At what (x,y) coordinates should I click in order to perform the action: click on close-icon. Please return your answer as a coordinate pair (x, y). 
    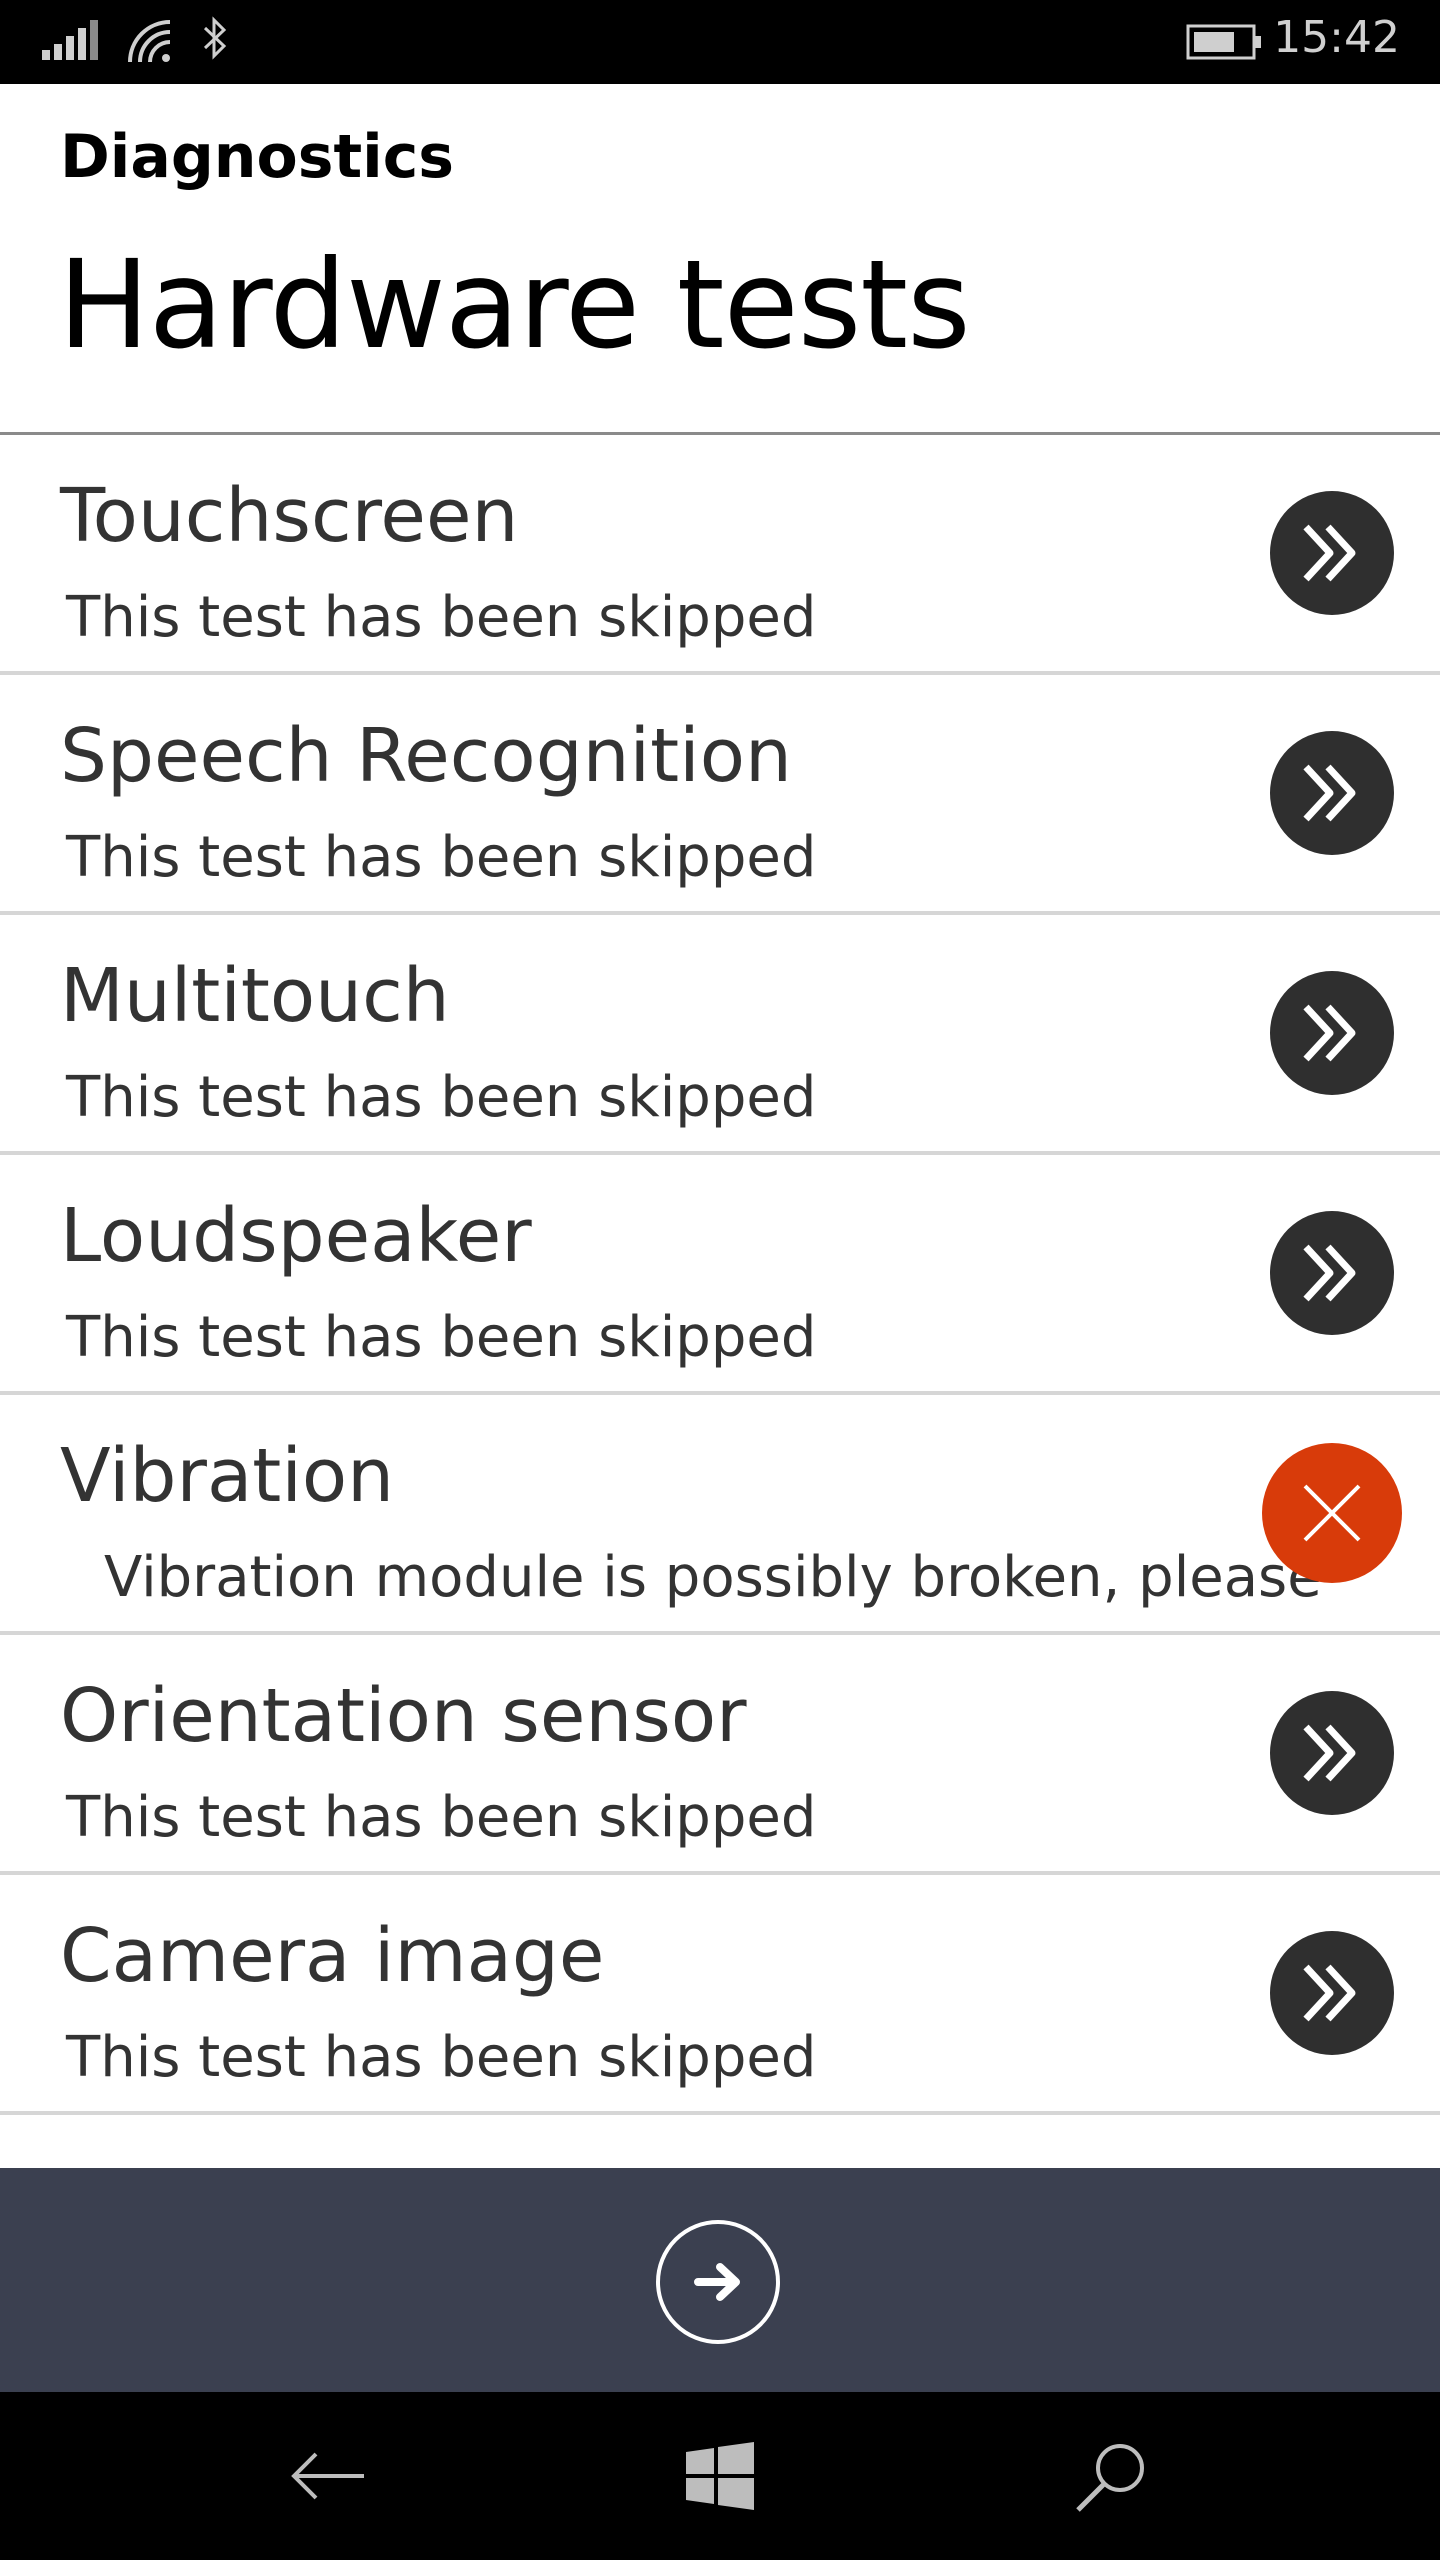
    Looking at the image, I should click on (1332, 1513).